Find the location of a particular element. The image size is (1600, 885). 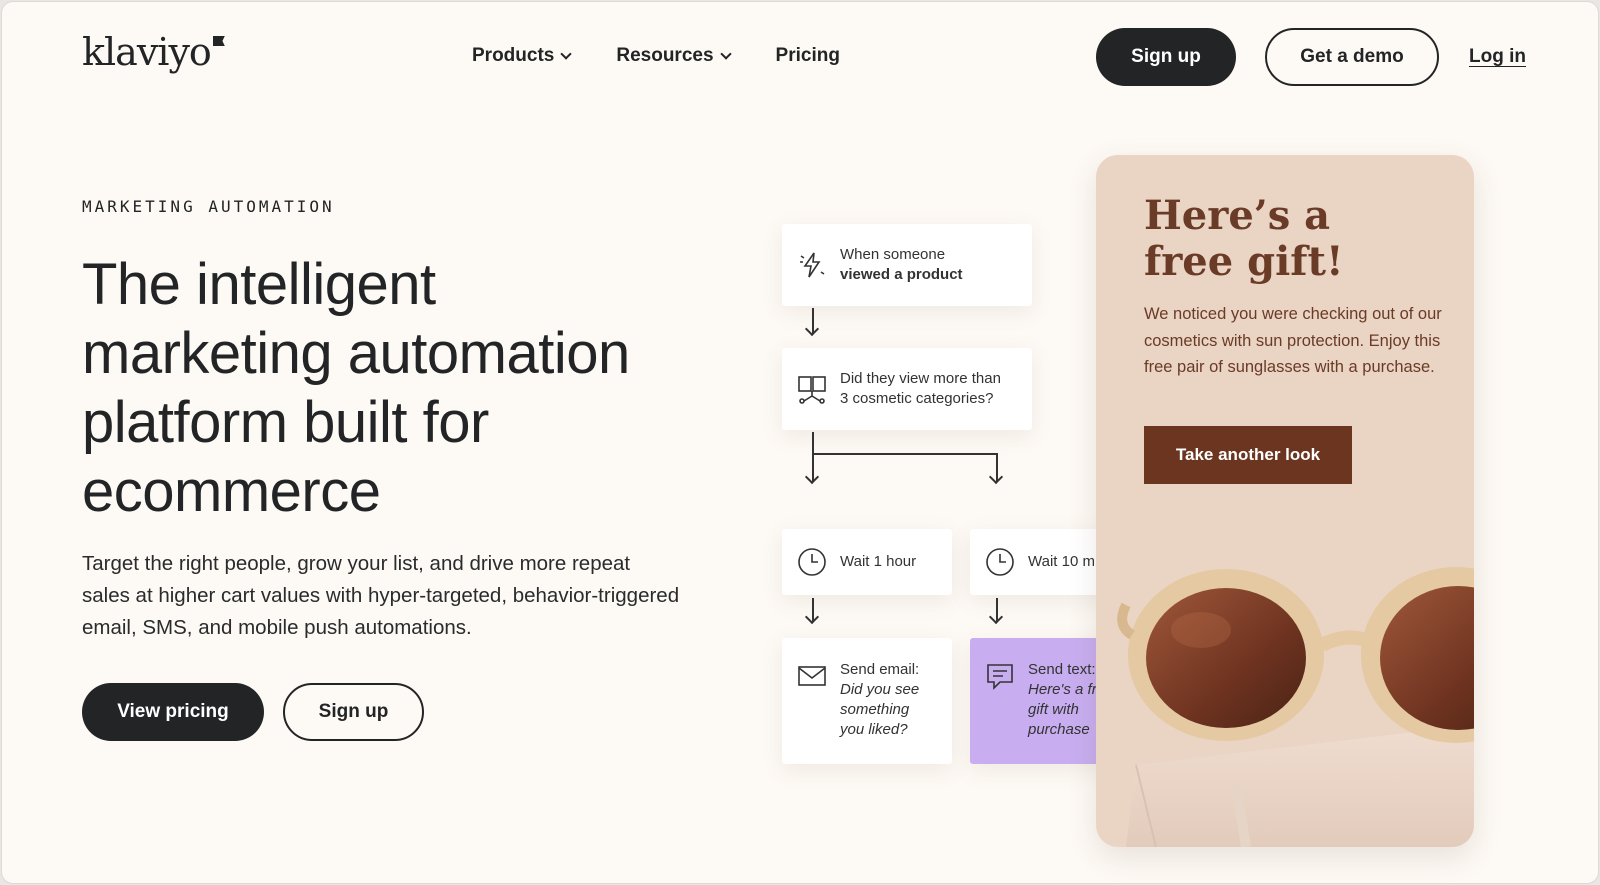

nav-signup-button: Sign up is located at coordinates (1166, 57).